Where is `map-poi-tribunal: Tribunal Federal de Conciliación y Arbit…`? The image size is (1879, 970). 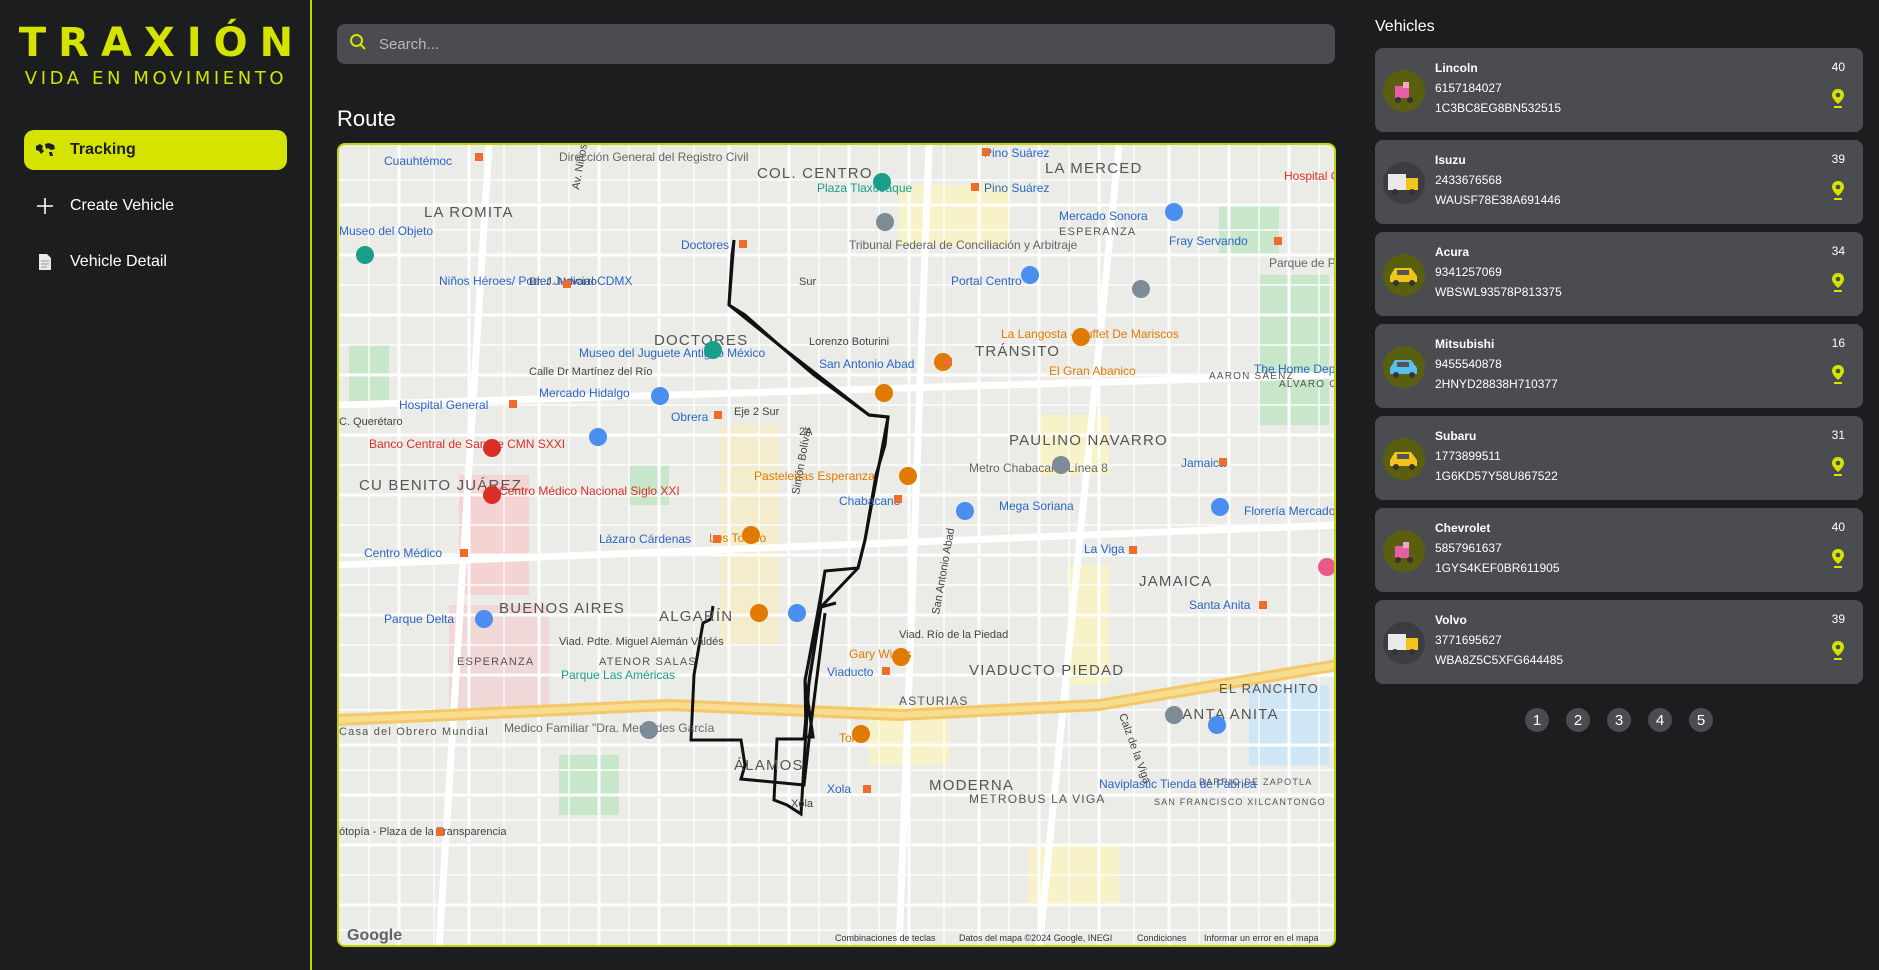
map-poi-tribunal: Tribunal Federal de Conciliación y Arbit… is located at coordinates (963, 245).